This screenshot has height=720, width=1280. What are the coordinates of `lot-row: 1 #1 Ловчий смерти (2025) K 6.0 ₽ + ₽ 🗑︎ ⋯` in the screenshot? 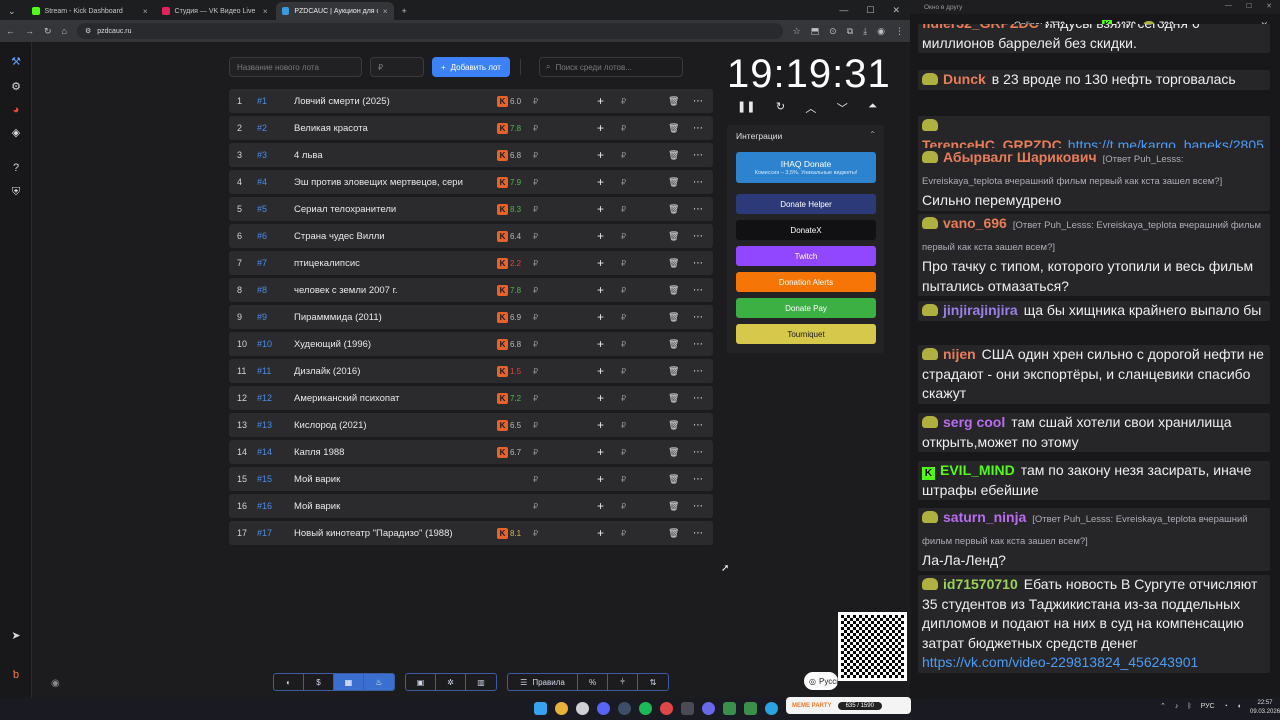 It's located at (471, 101).